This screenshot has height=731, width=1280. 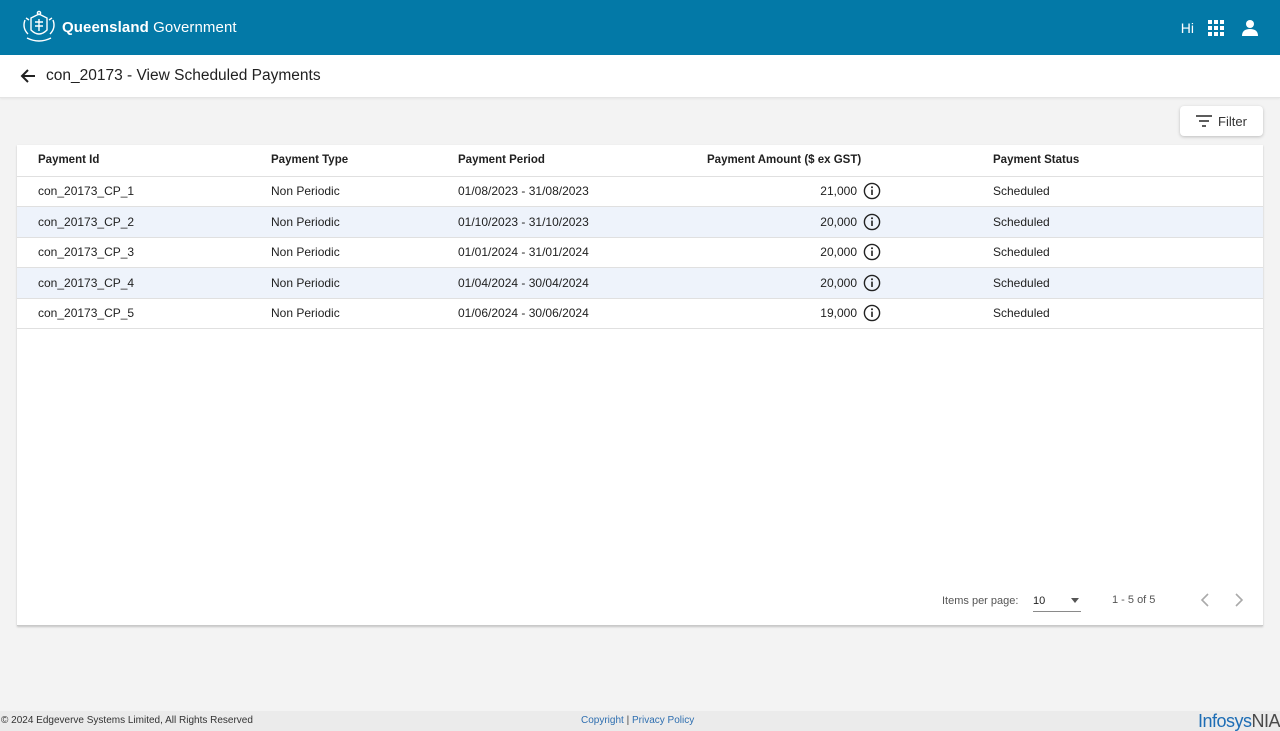 I want to click on brand-name-bold: Queensland, so click(x=105, y=27).